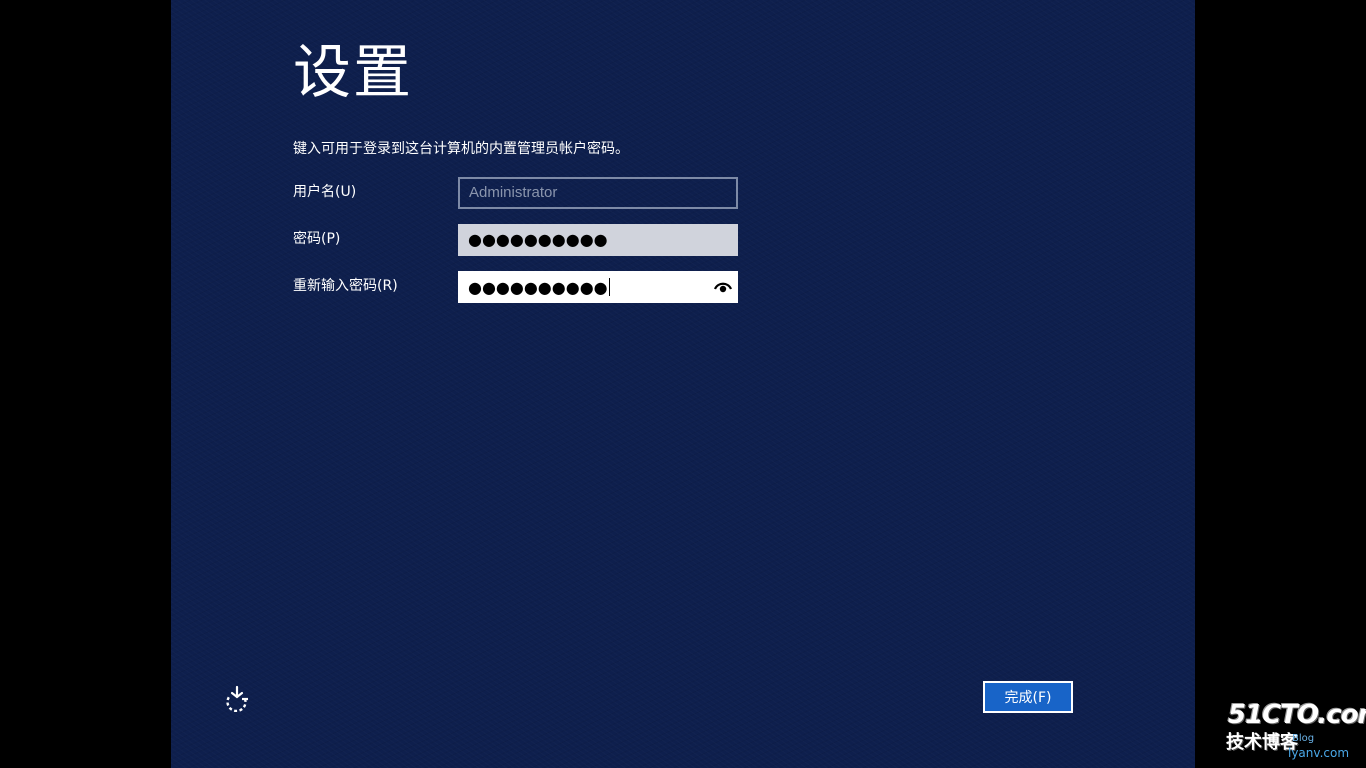 The height and width of the screenshot is (768, 1366). What do you see at coordinates (723, 287) in the screenshot?
I see `eye-icon` at bounding box center [723, 287].